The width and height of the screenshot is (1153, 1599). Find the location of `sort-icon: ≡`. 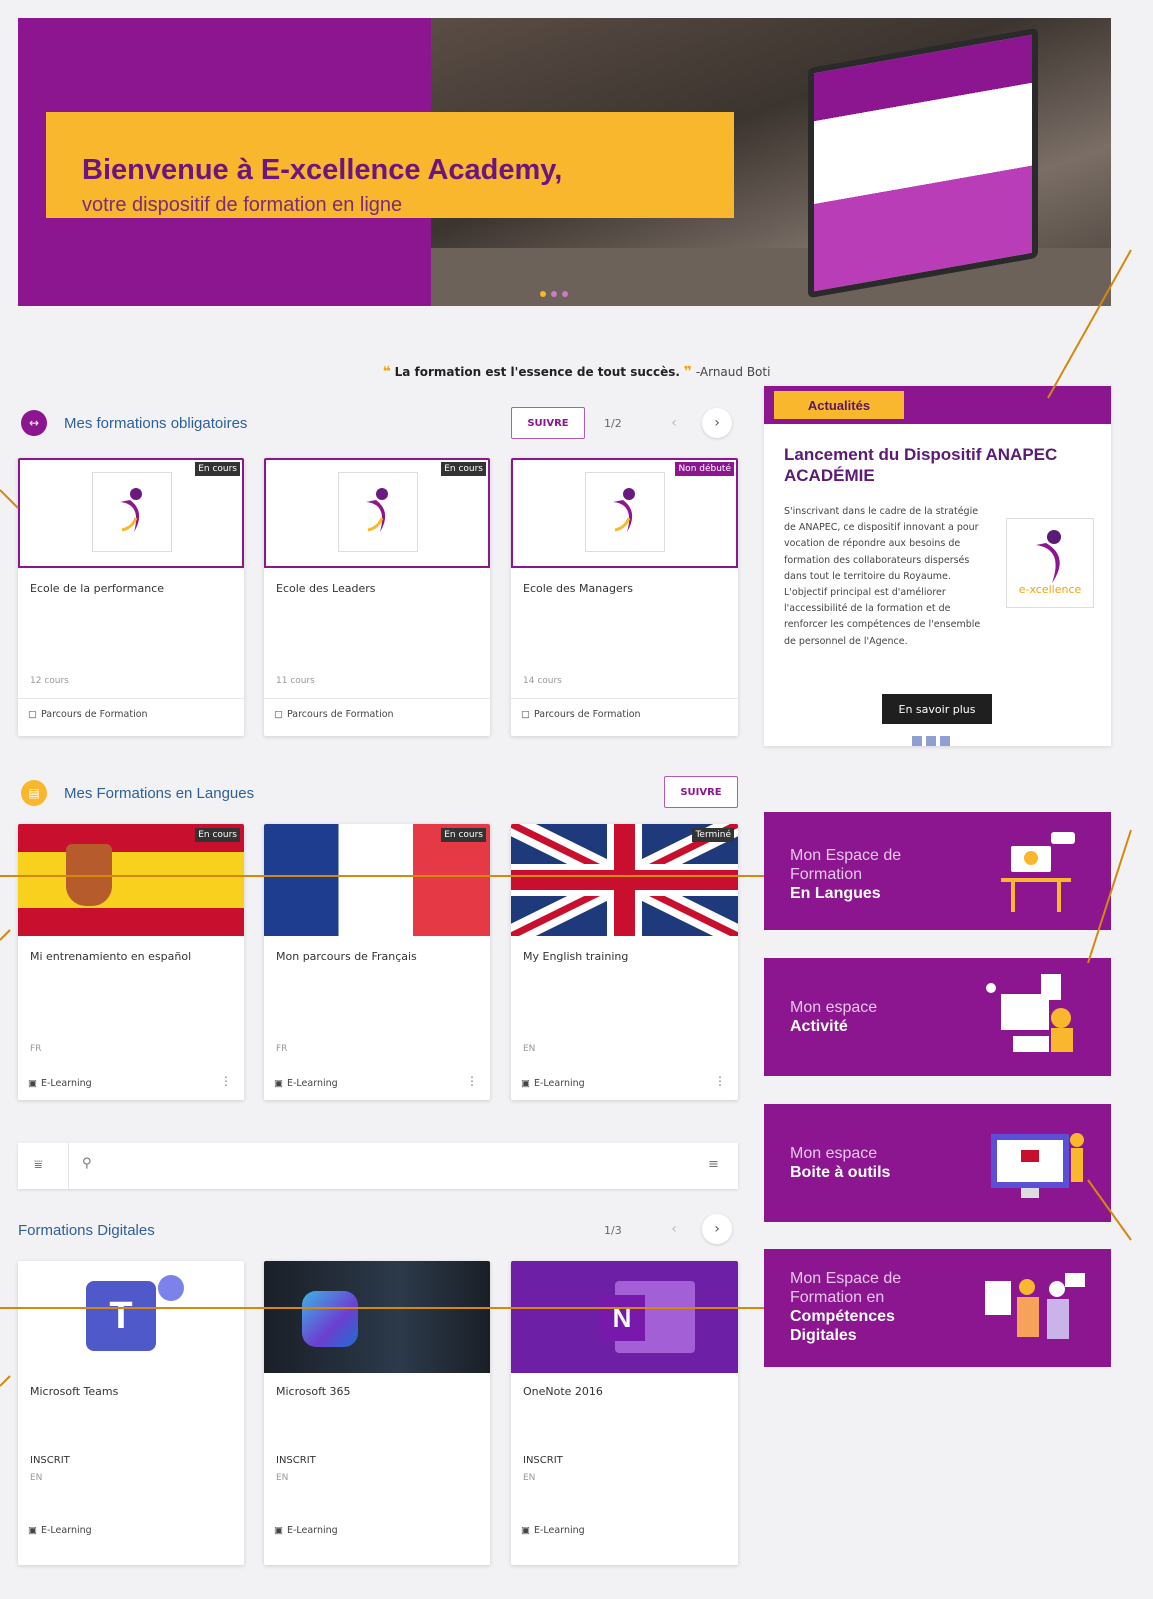

sort-icon: ≡ is located at coordinates (713, 1164).